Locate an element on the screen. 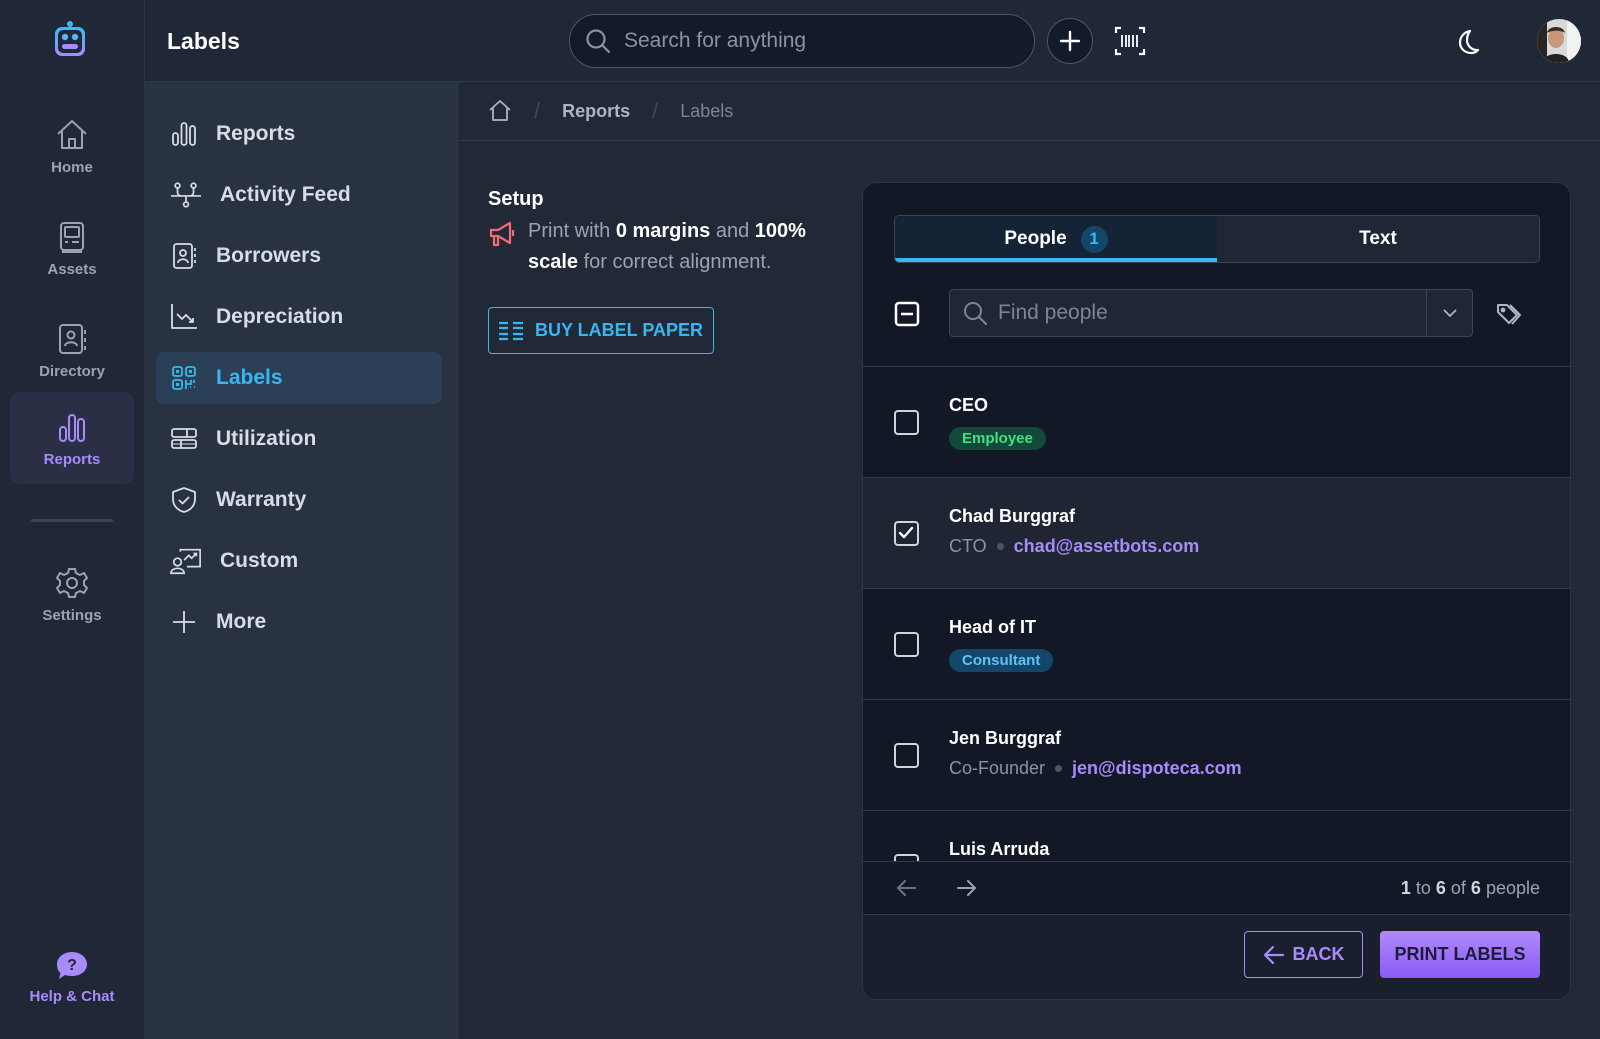 The image size is (1600, 1039). subnav-item-labels: Labels is located at coordinates (299, 378).